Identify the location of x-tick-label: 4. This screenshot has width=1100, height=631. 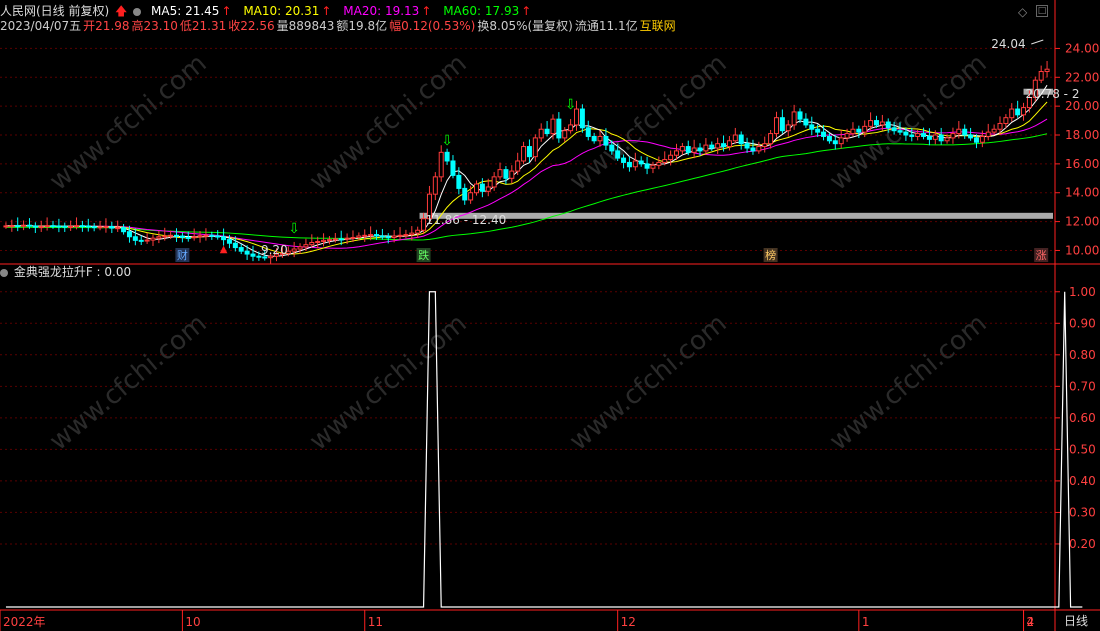
(1031, 622).